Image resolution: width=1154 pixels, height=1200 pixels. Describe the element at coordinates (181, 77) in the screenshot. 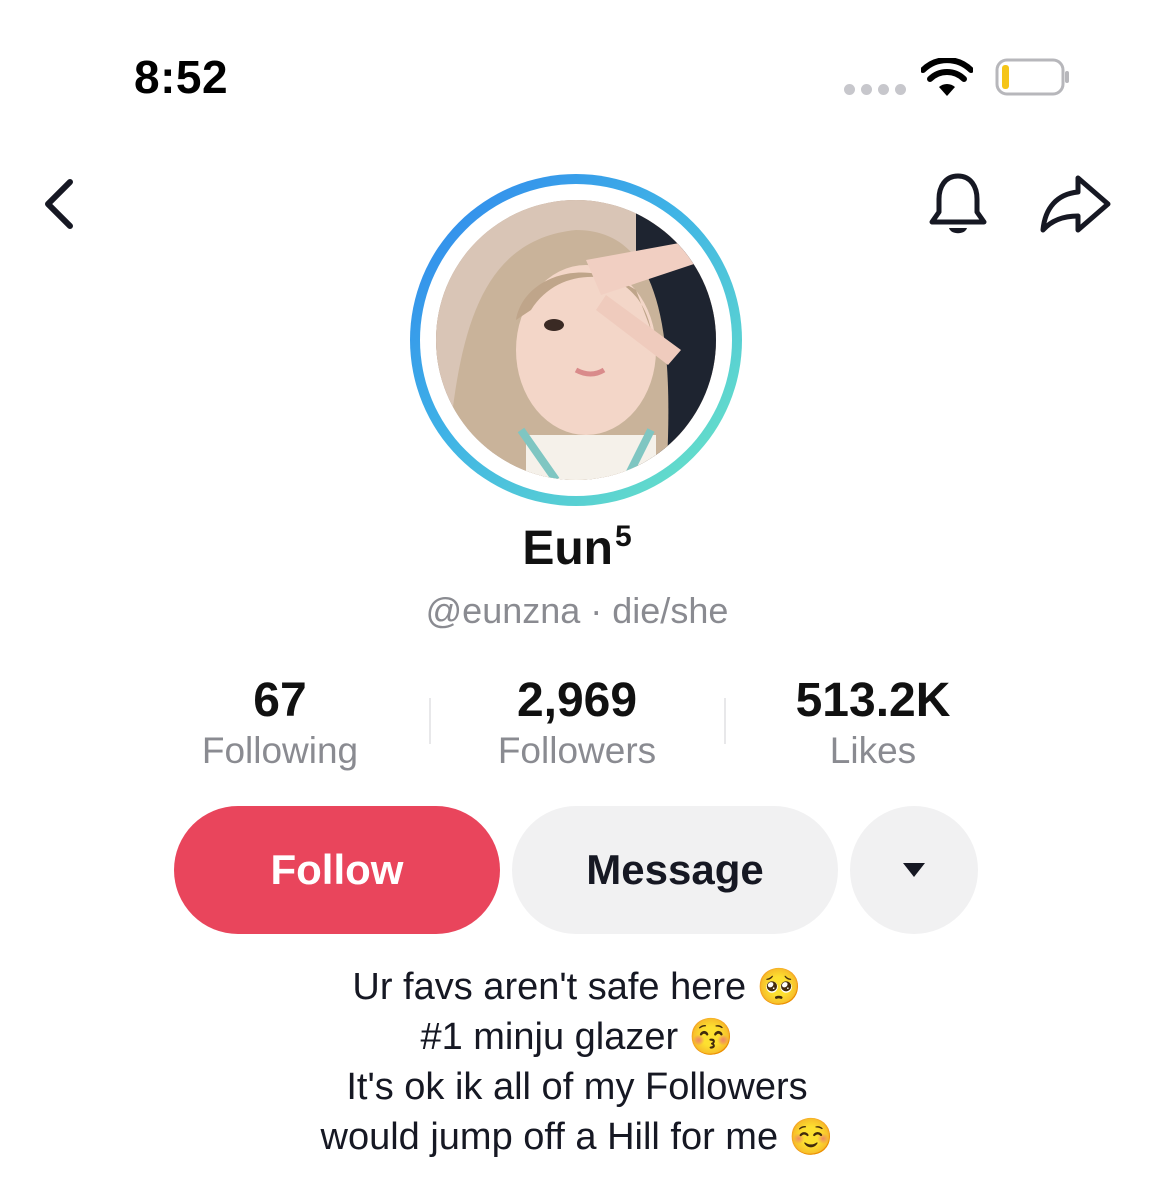

I see `status-time: 8:52` at that location.